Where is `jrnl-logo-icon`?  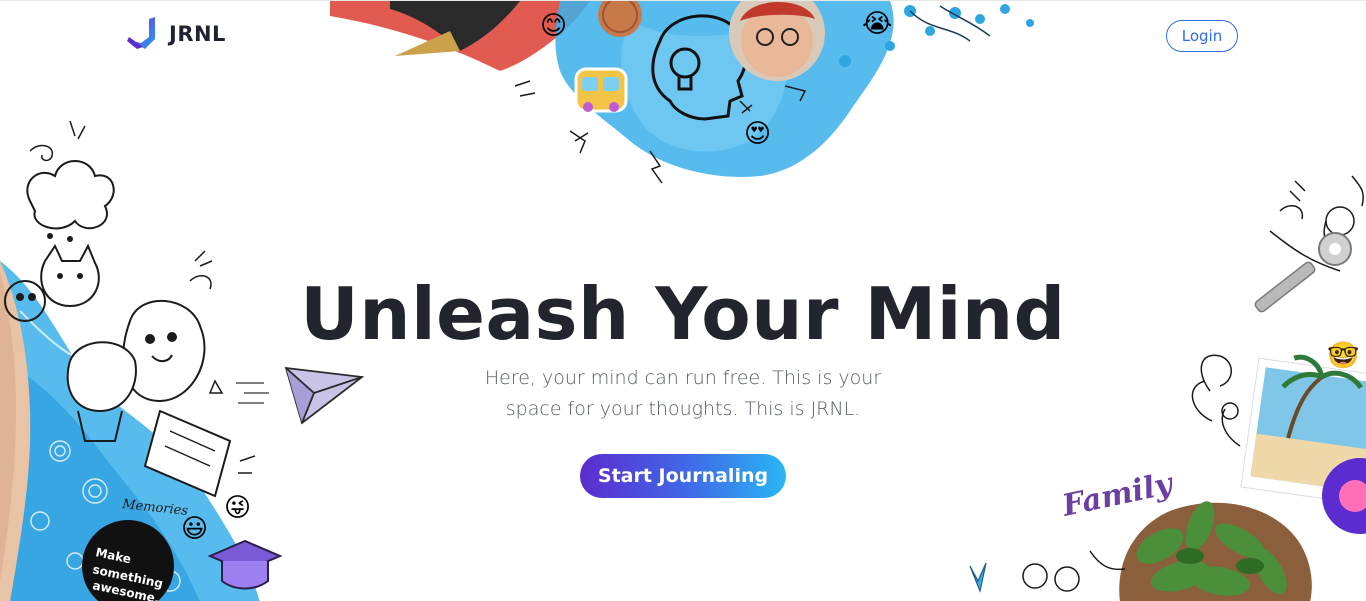
jrnl-logo-icon is located at coordinates (141, 33).